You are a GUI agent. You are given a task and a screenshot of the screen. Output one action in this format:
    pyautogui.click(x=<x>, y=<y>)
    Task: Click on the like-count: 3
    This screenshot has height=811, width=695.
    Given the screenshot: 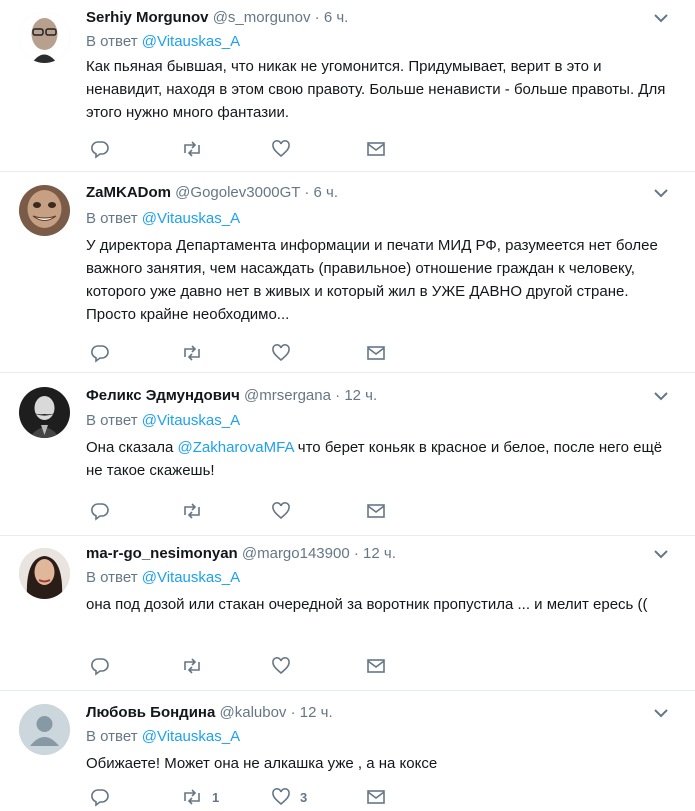 What is the action you would take?
    pyautogui.click(x=304, y=797)
    